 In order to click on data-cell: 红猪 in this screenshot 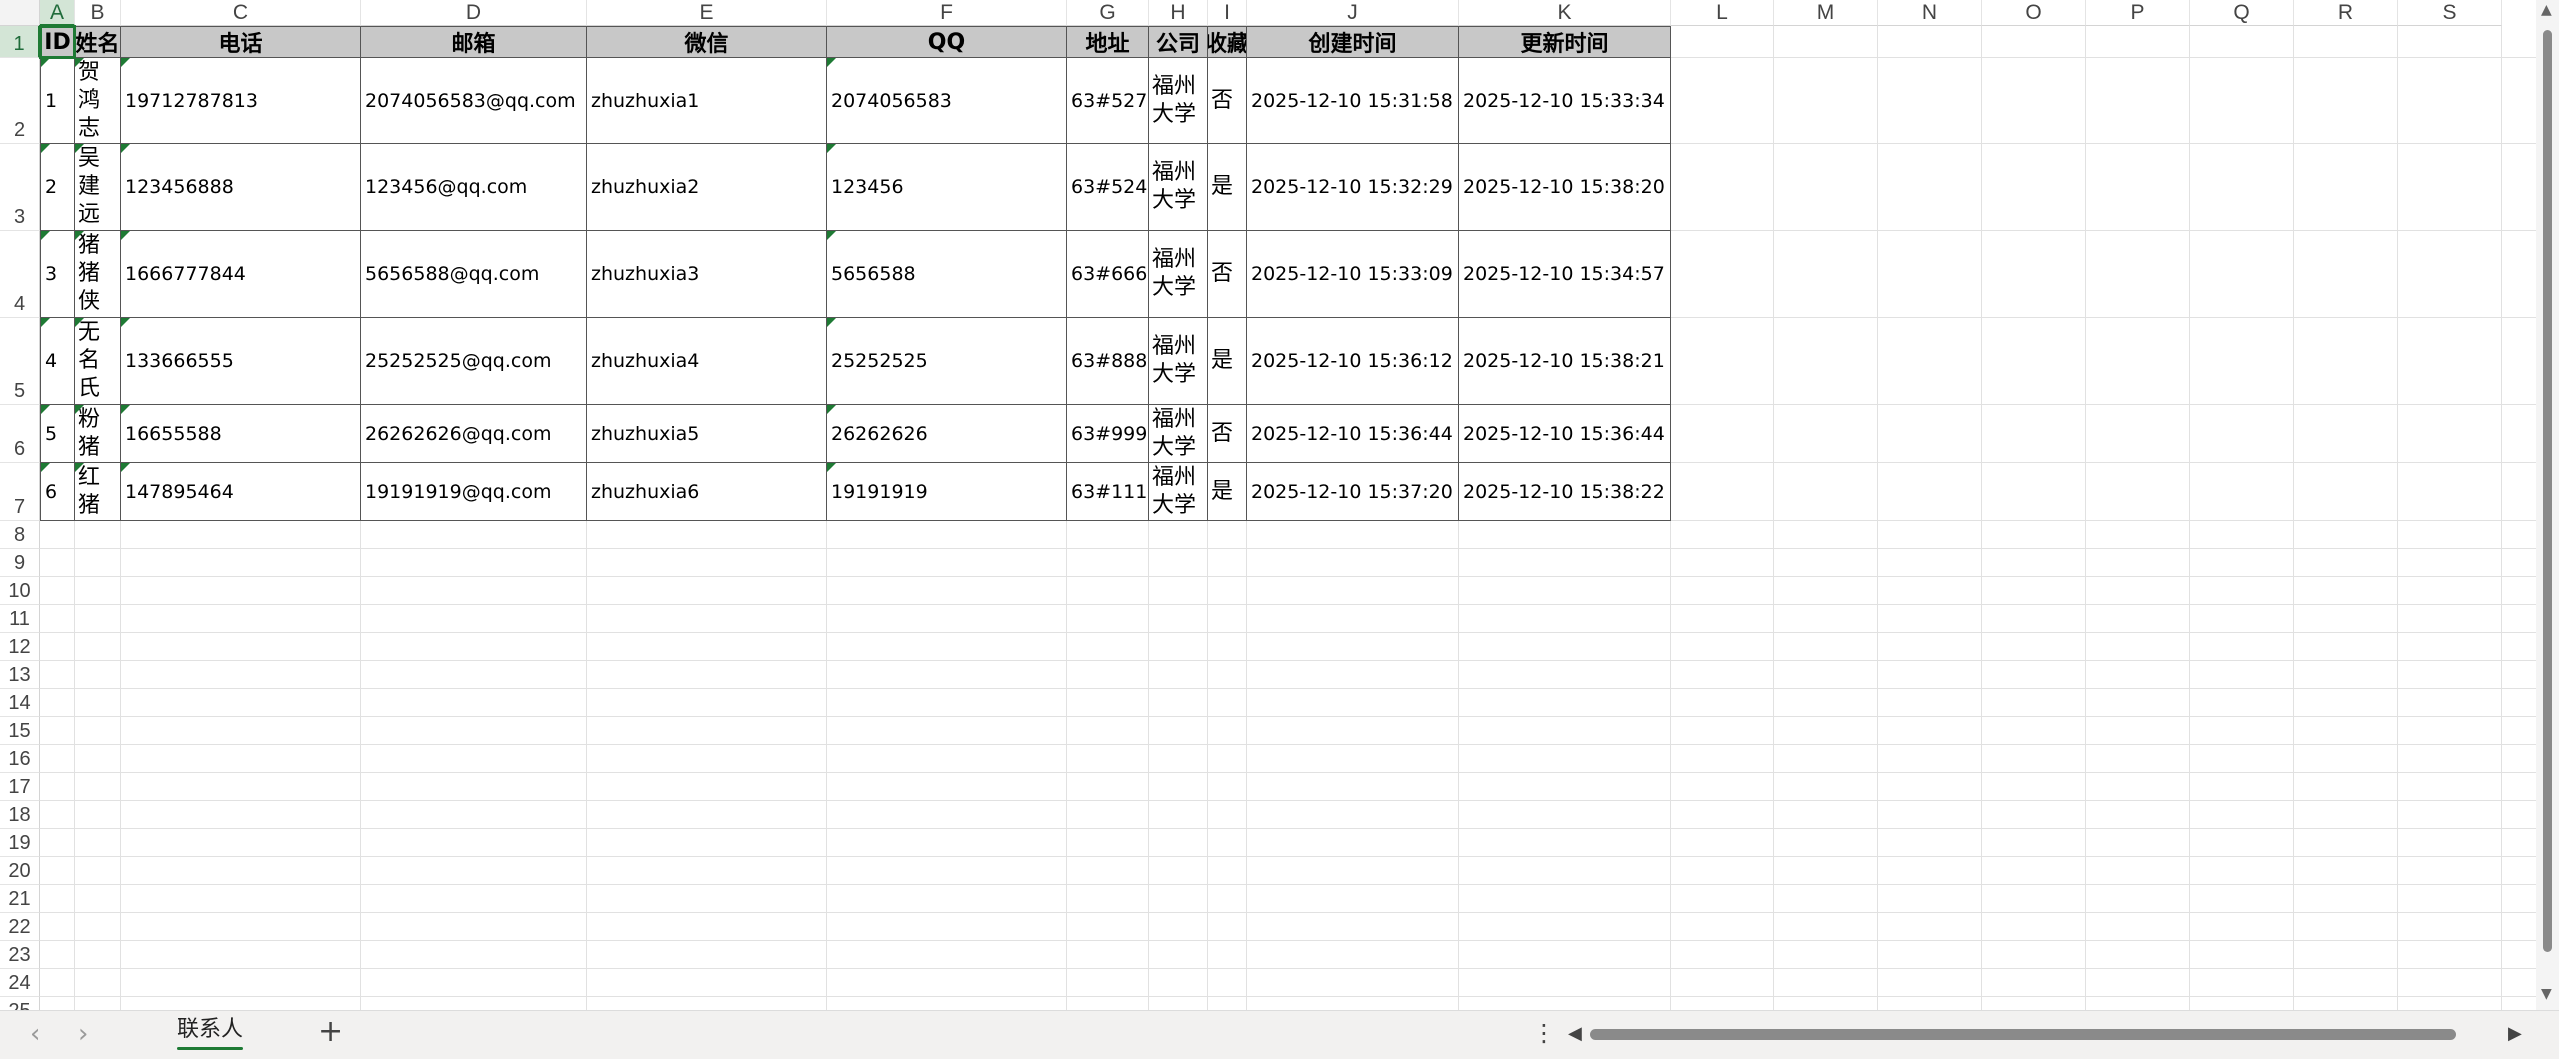, I will do `click(98, 492)`.